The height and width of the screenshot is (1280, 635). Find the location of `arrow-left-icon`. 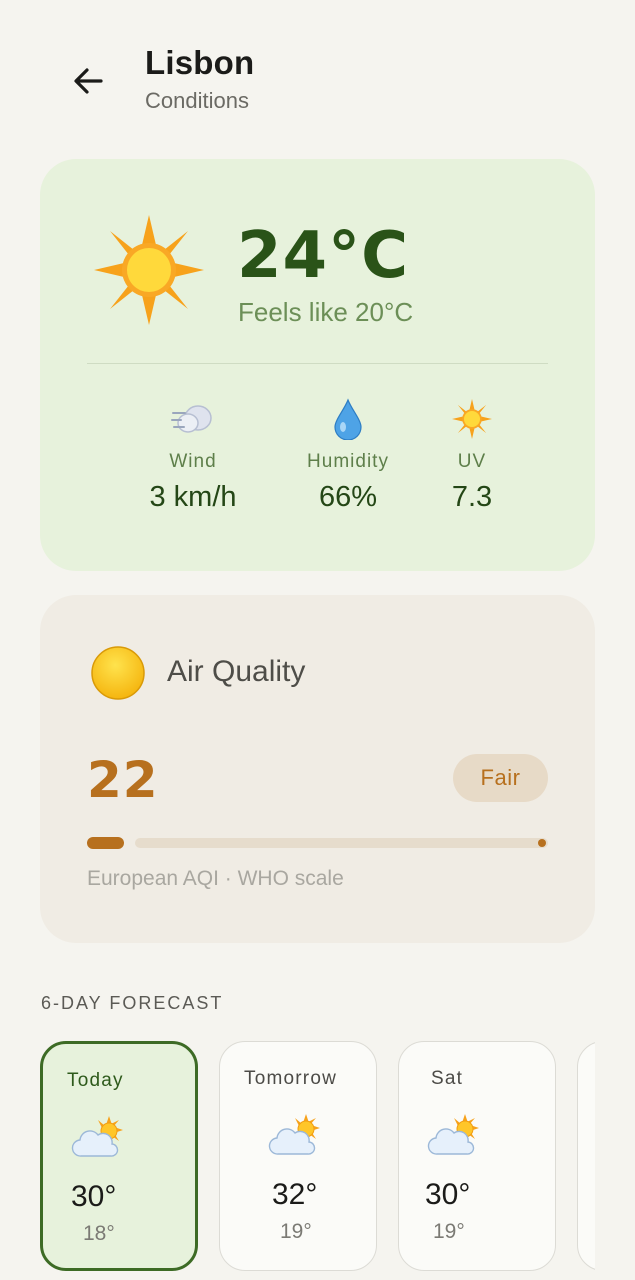

arrow-left-icon is located at coordinates (88, 81).